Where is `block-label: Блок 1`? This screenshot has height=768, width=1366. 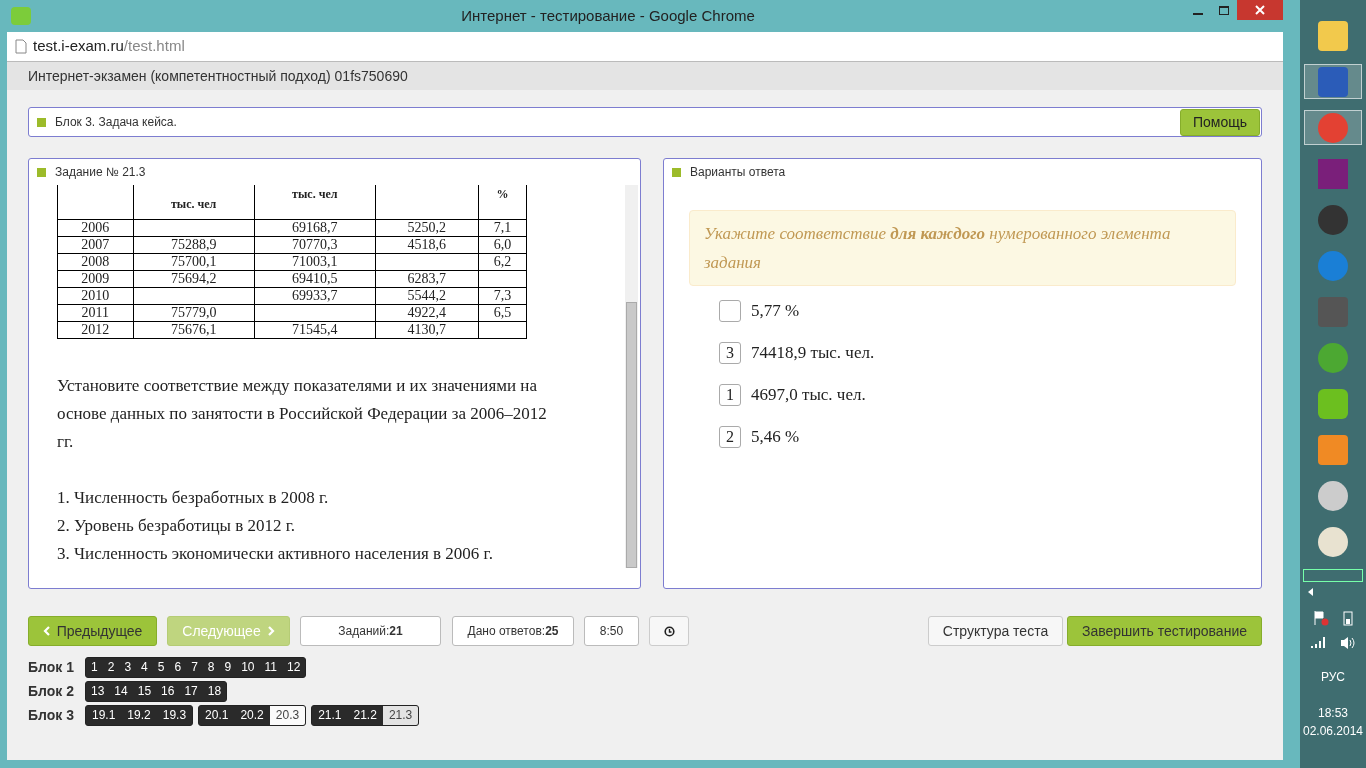
block-label: Блок 1 is located at coordinates (51, 667).